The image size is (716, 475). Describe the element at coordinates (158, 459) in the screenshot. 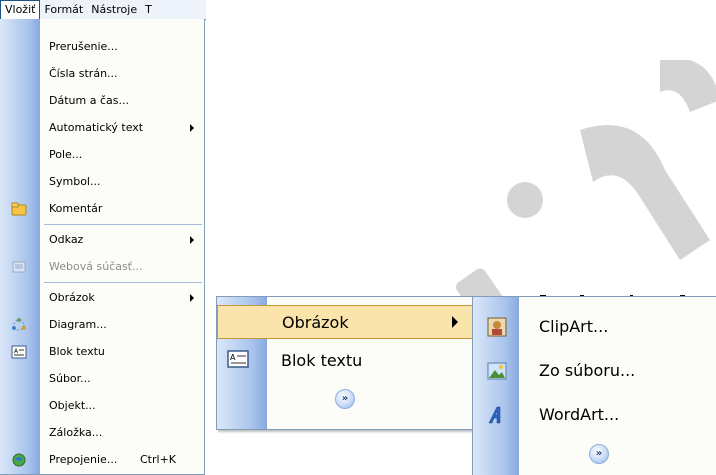

I see `menu-item-shortcut: Ctrl+K` at that location.